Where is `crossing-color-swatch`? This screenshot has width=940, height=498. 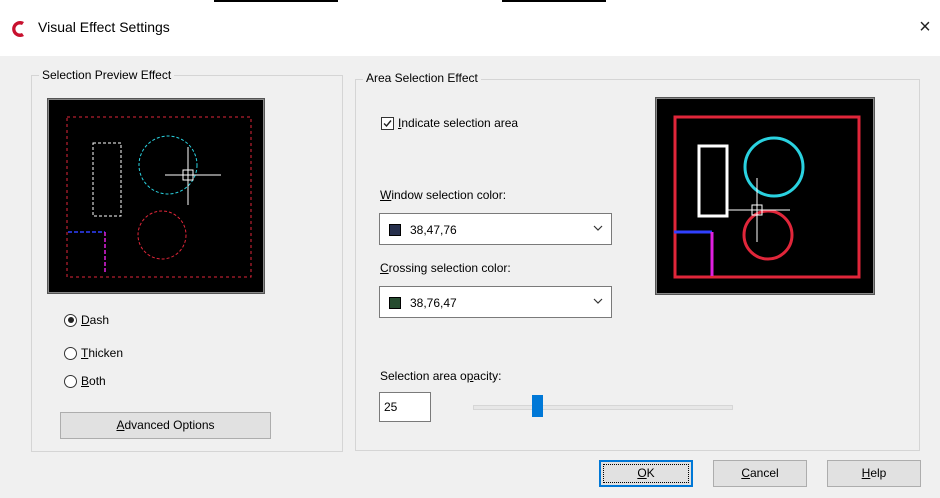
crossing-color-swatch is located at coordinates (395, 303).